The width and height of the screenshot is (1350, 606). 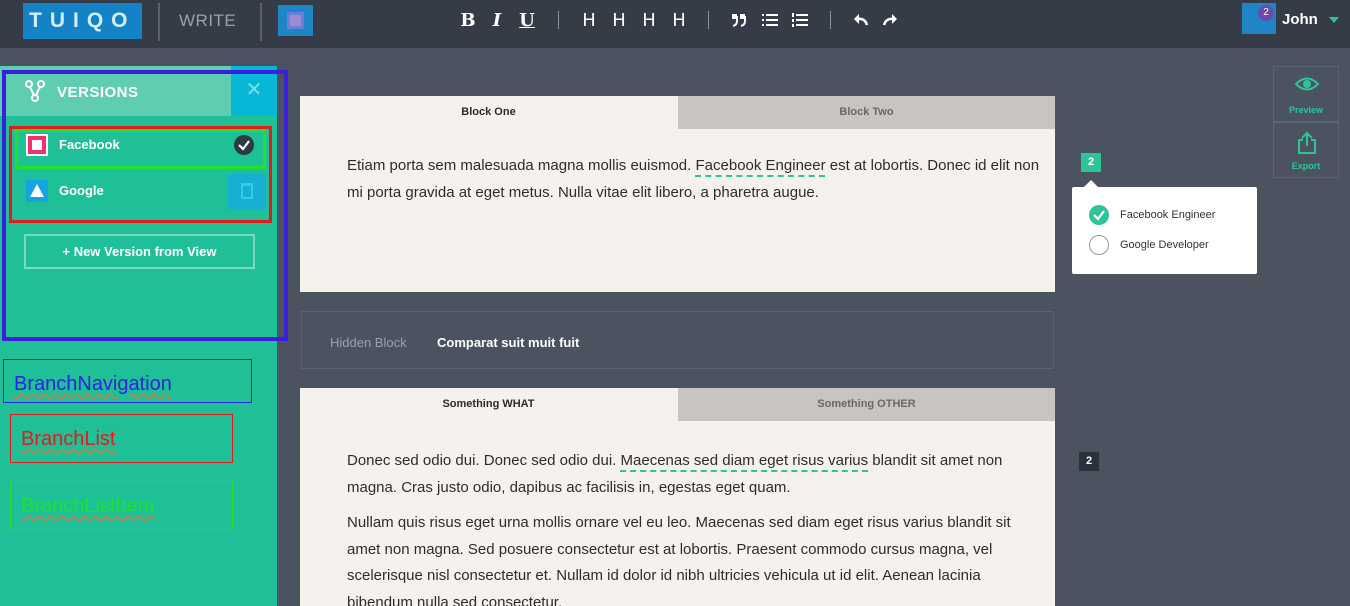 I want to click on tab-block-one: Block One, so click(x=488, y=112).